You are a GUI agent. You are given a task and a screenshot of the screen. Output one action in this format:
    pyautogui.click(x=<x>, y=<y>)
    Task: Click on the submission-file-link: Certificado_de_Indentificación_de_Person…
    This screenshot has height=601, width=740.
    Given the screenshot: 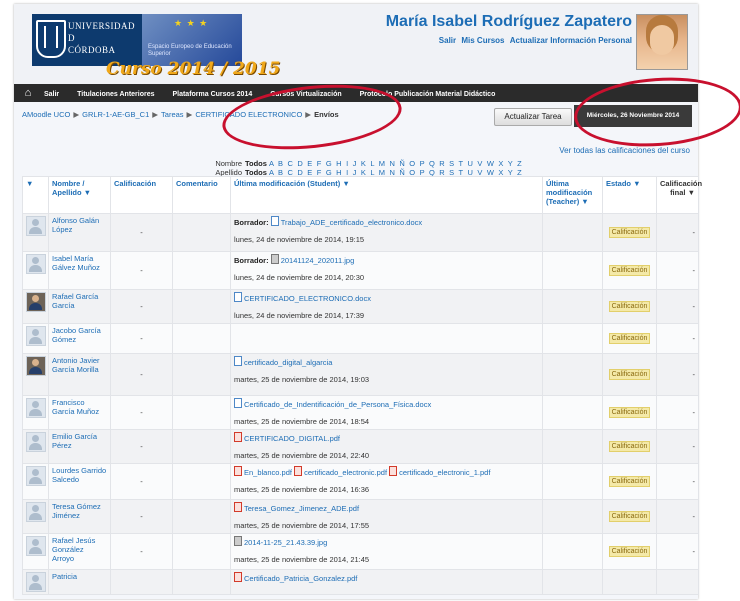 What is the action you would take?
    pyautogui.click(x=332, y=403)
    